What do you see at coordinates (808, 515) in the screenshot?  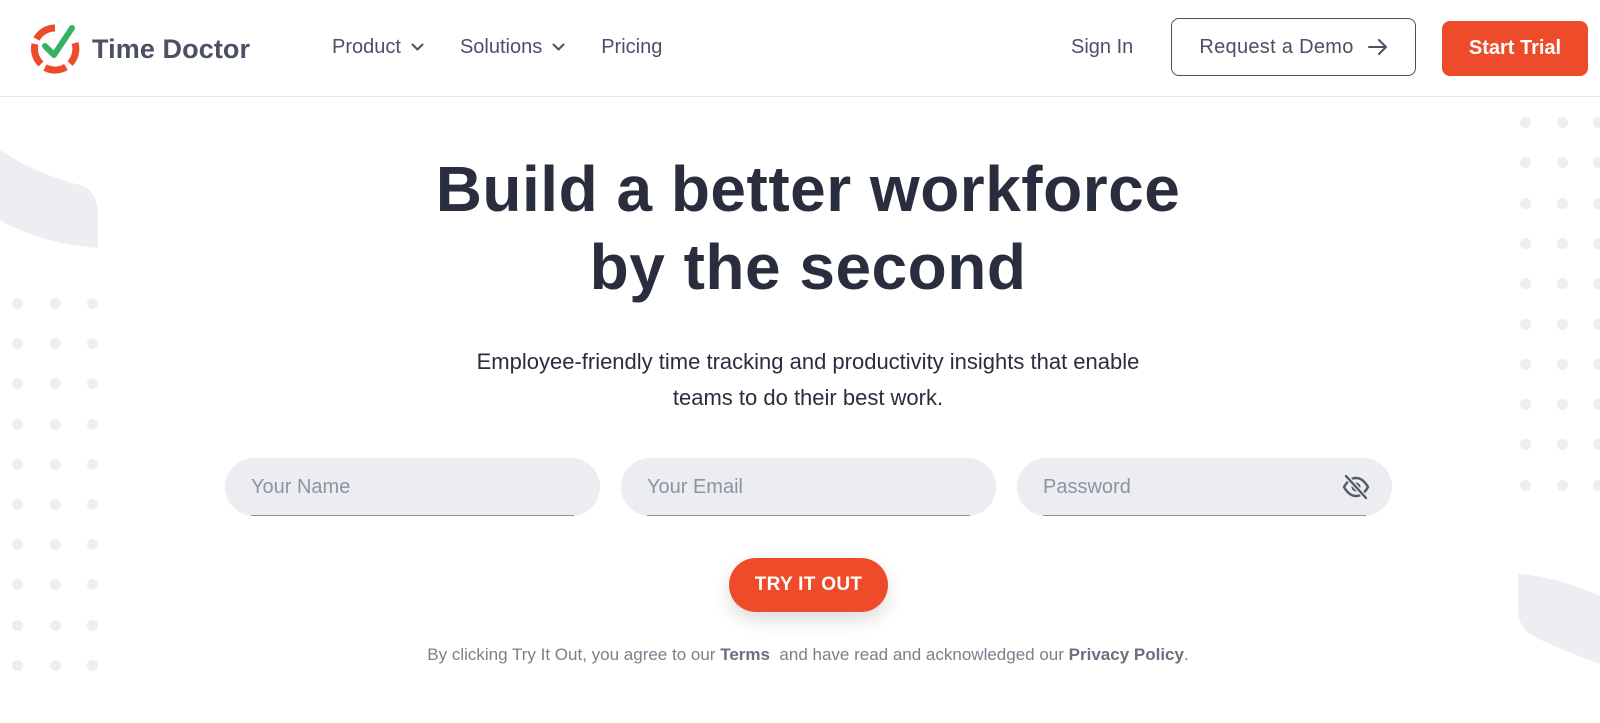 I see `email-field-underline` at bounding box center [808, 515].